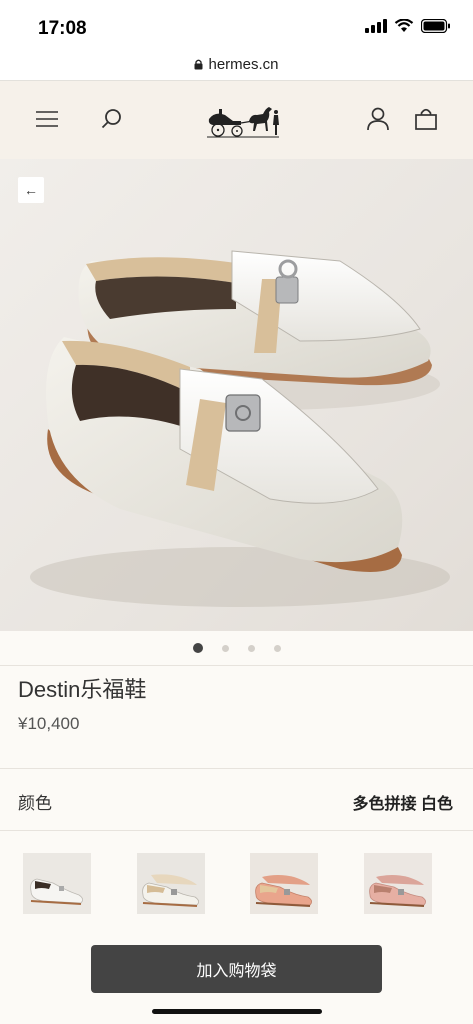 The width and height of the screenshot is (473, 1024). Describe the element at coordinates (236, 24) in the screenshot. I see `status-bar: 17:08` at that location.